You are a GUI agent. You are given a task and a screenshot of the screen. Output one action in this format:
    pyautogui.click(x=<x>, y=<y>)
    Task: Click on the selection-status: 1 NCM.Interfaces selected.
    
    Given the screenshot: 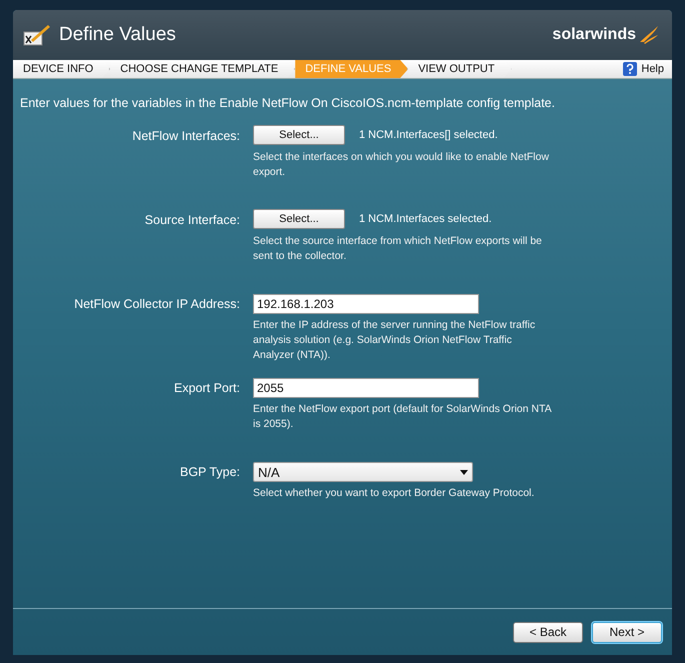 What is the action you would take?
    pyautogui.click(x=425, y=219)
    